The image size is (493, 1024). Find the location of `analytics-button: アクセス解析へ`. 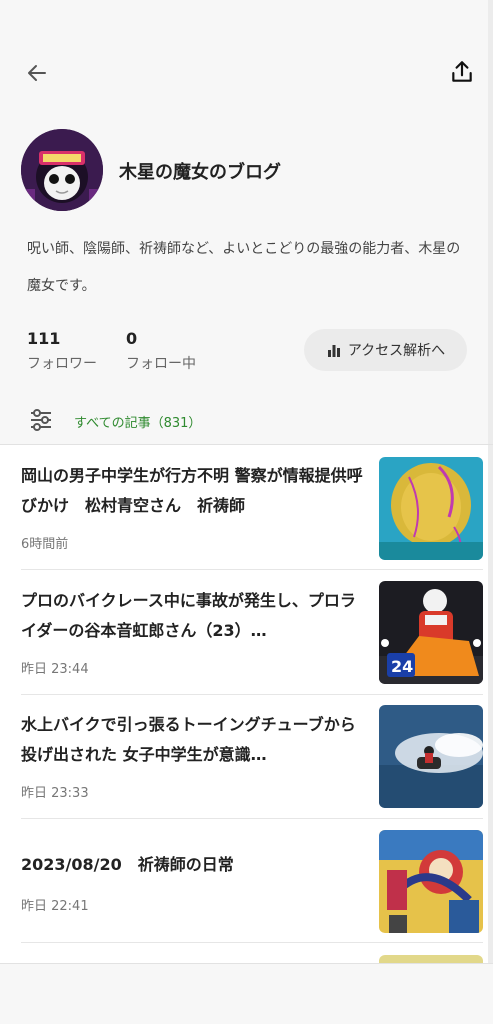

analytics-button: アクセス解析へ is located at coordinates (385, 350).